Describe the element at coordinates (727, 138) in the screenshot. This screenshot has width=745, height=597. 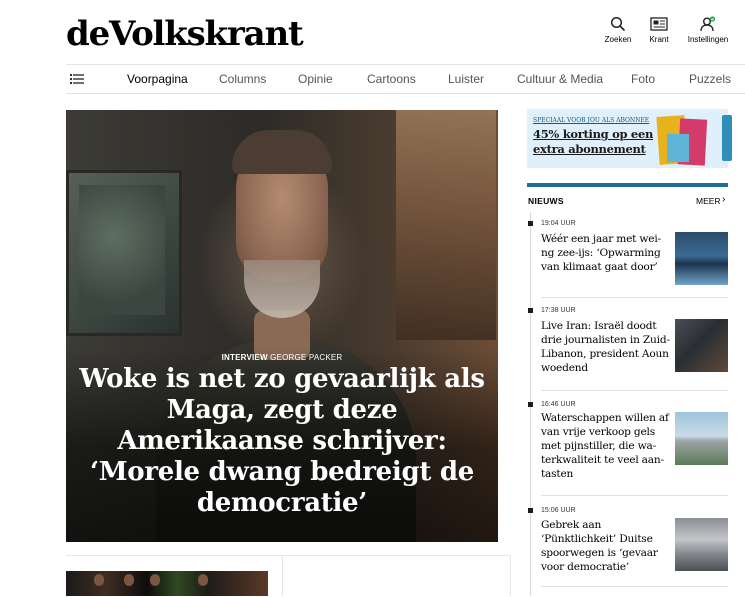
I see `ad-scroll-tab` at that location.